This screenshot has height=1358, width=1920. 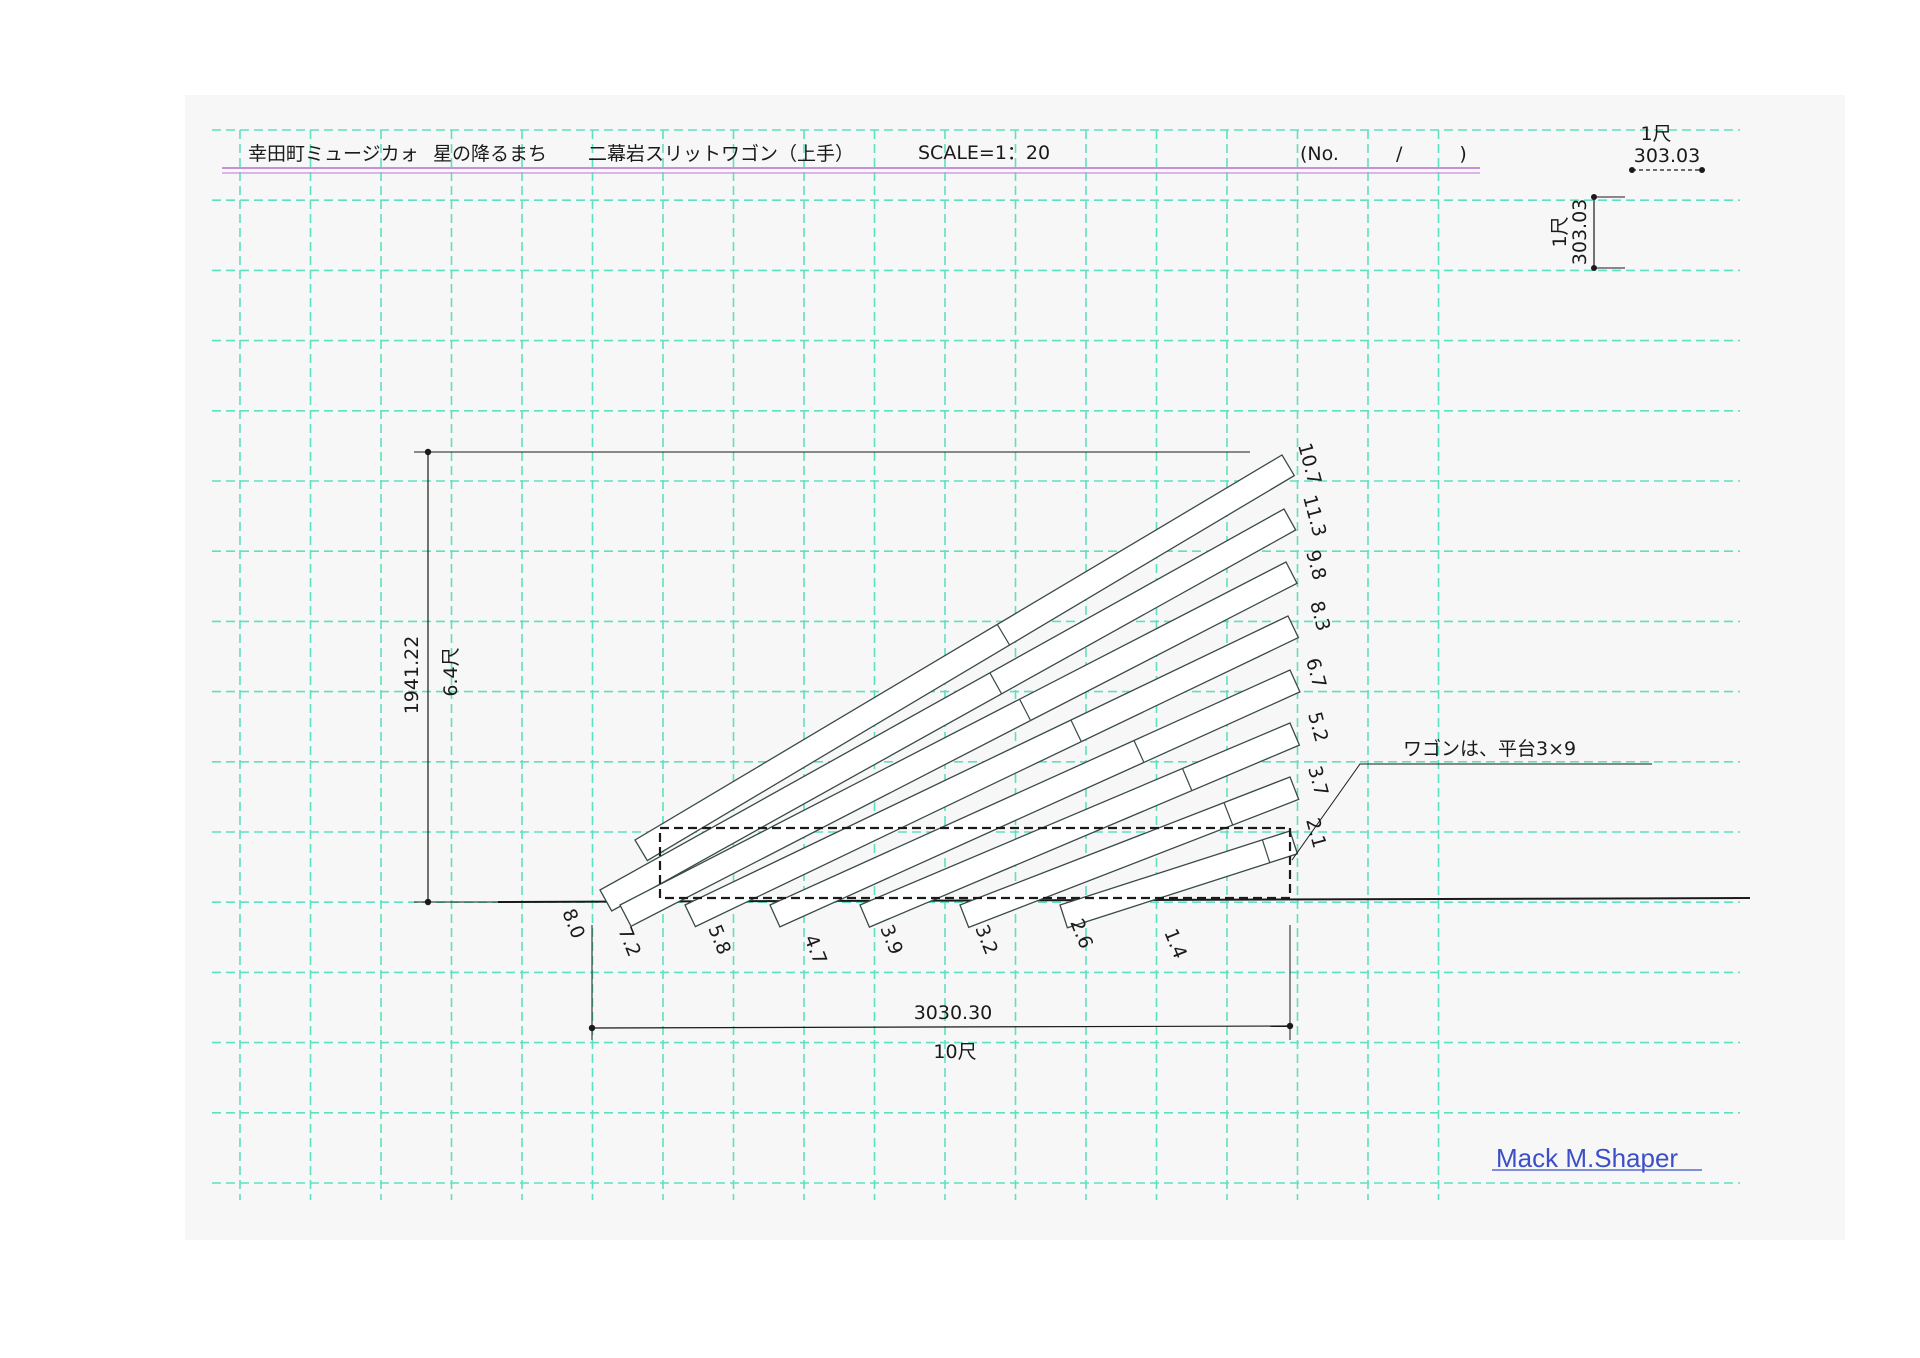 I want to click on scale-v-dot-bottom, so click(x=1594, y=268).